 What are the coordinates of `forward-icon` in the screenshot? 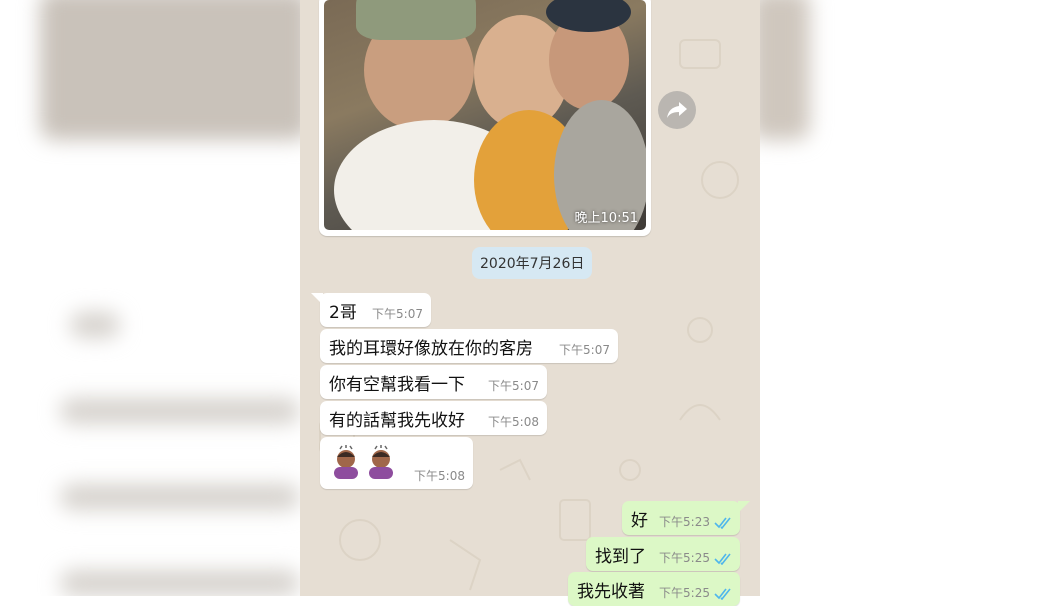 It's located at (677, 110).